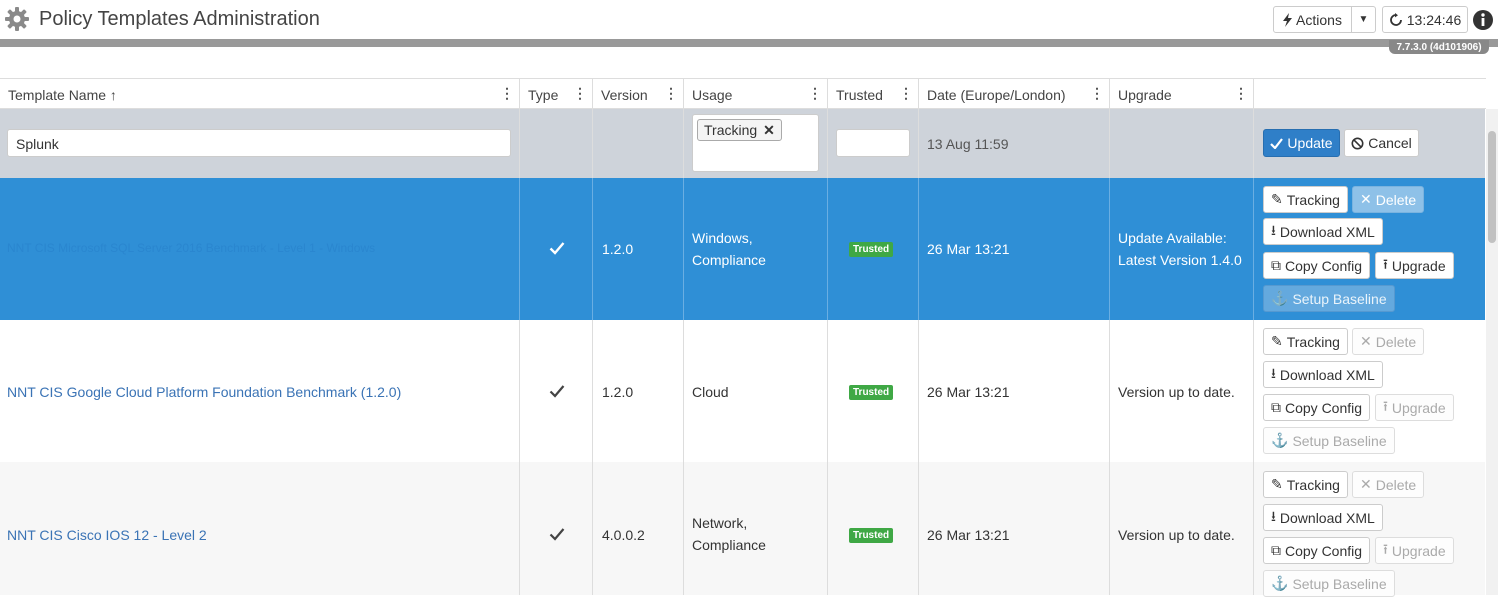 The width and height of the screenshot is (1498, 597). What do you see at coordinates (1483, 20) in the screenshot?
I see `info-icon` at bounding box center [1483, 20].